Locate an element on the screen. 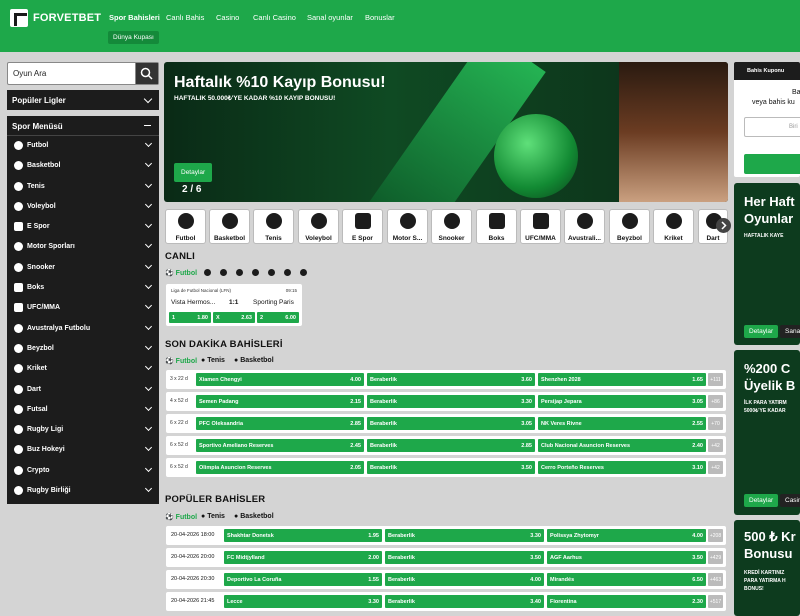 The height and width of the screenshot is (616, 800). odd-button-home: FC Midtjylland 2.00 is located at coordinates (303, 557).